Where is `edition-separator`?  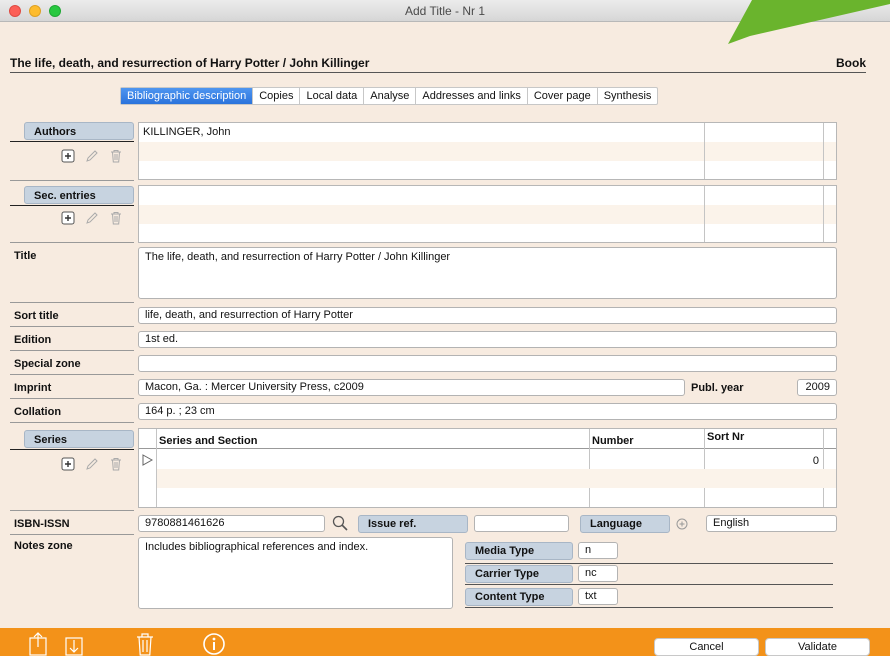
edition-separator is located at coordinates (72, 350).